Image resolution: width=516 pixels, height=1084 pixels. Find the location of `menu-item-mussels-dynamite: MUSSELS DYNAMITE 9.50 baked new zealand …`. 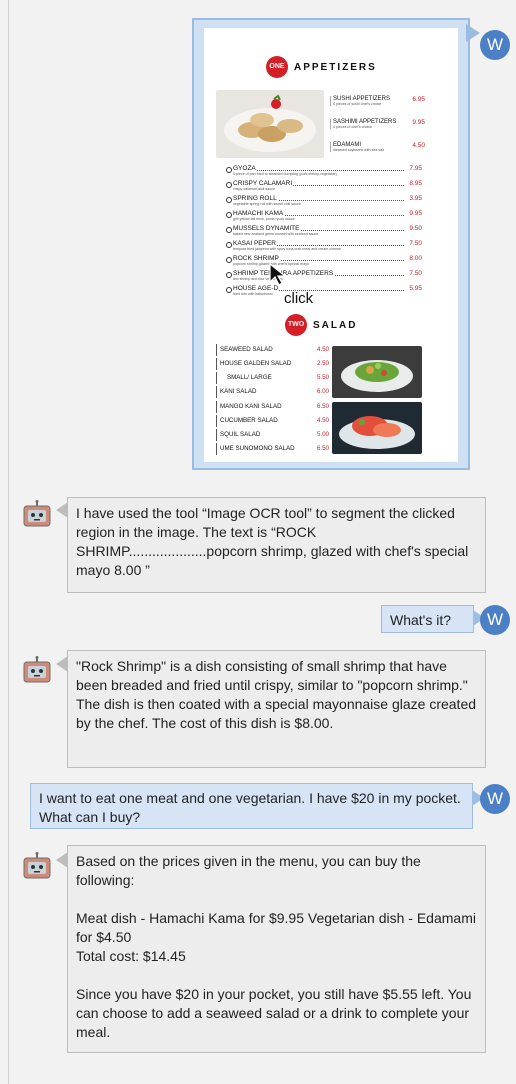

menu-item-mussels-dynamite: MUSSELS DYNAMITE 9.50 baked new zealand … is located at coordinates (324, 231).